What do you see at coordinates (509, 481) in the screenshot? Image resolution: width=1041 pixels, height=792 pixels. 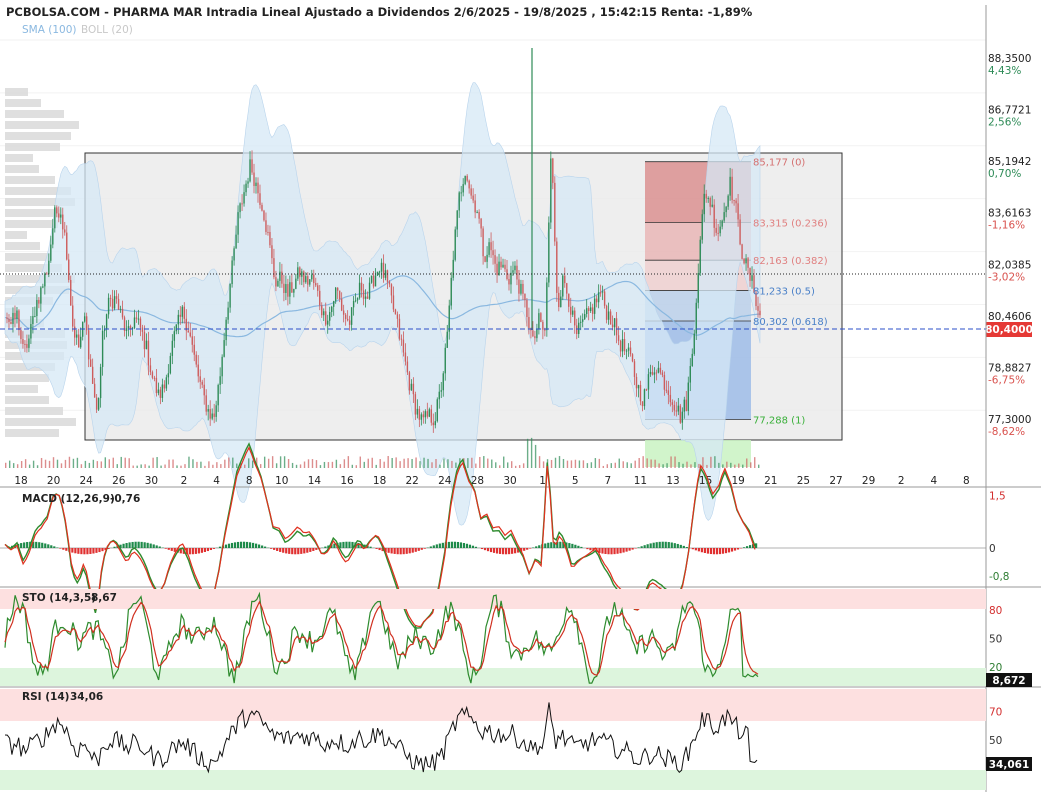 I see `x-tick-label: 30` at bounding box center [509, 481].